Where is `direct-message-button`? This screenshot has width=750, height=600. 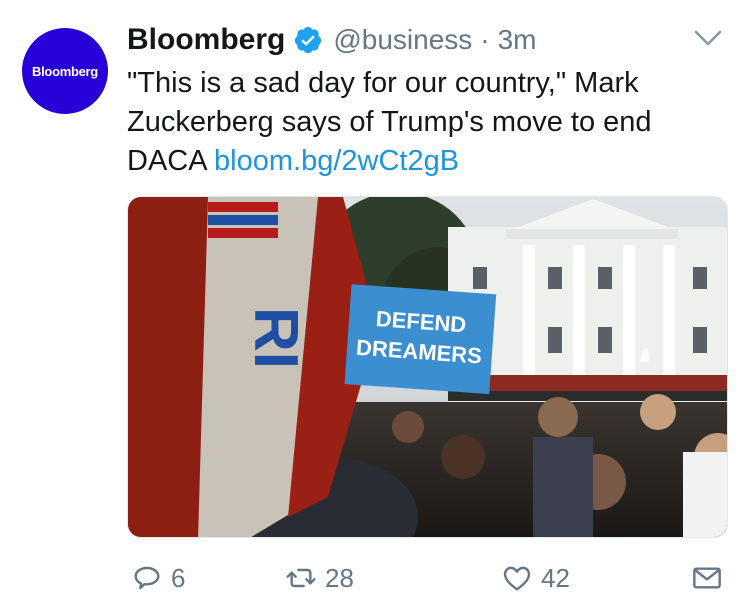 direct-message-button is located at coordinates (707, 578).